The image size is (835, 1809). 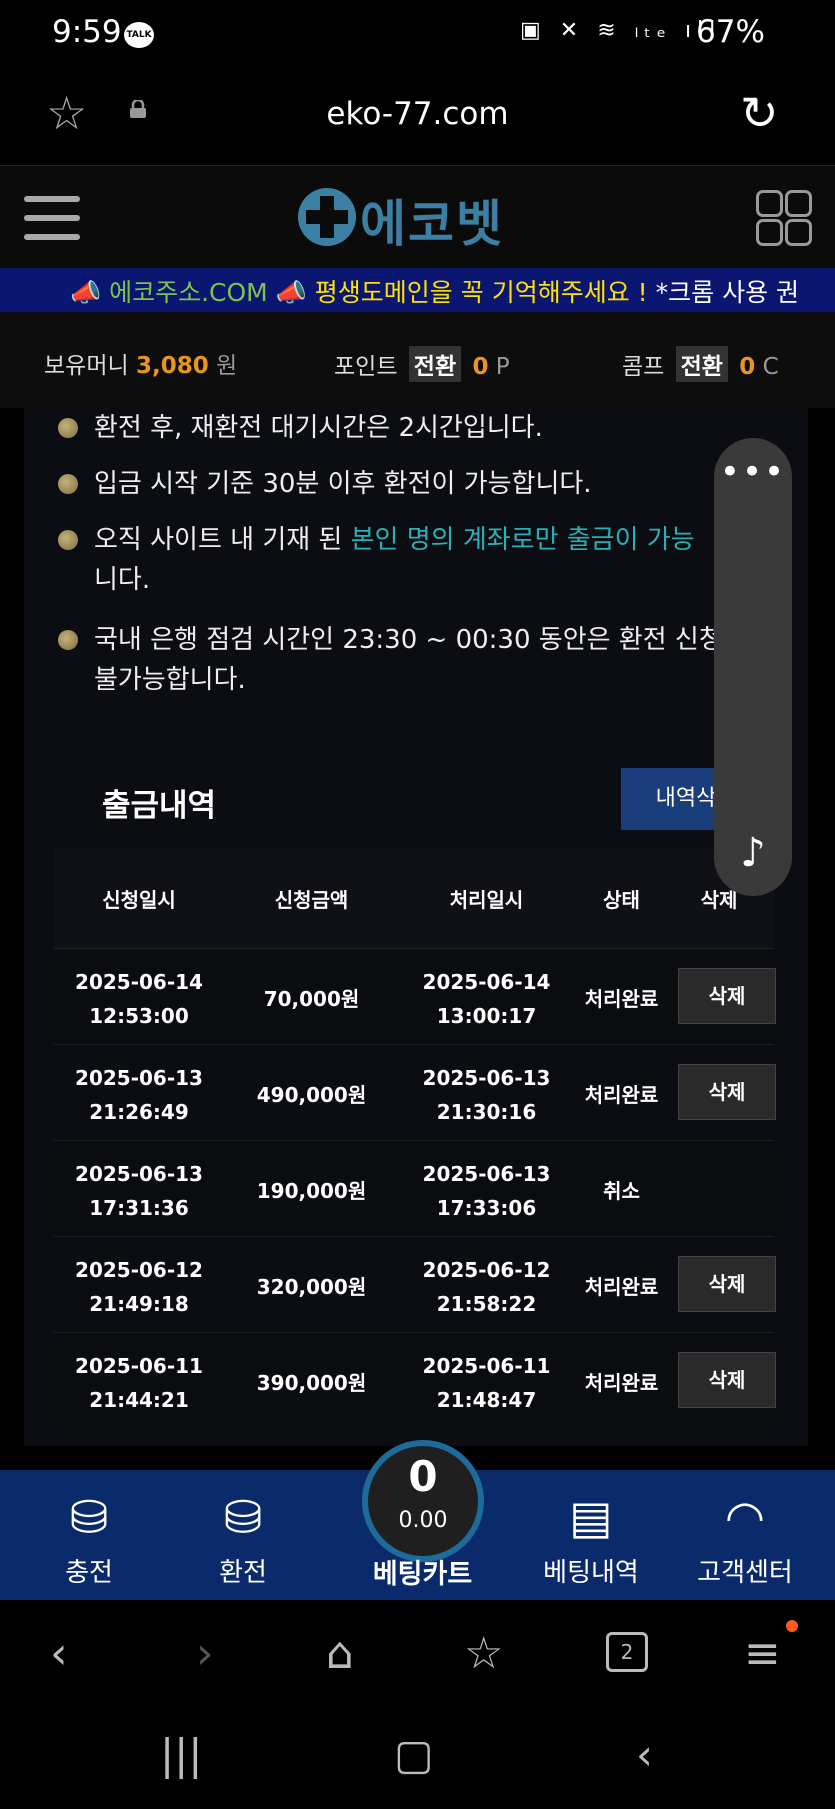 I want to click on marquee-message: 평생도메인을 꼭 기억해주세요 !, so click(x=481, y=292).